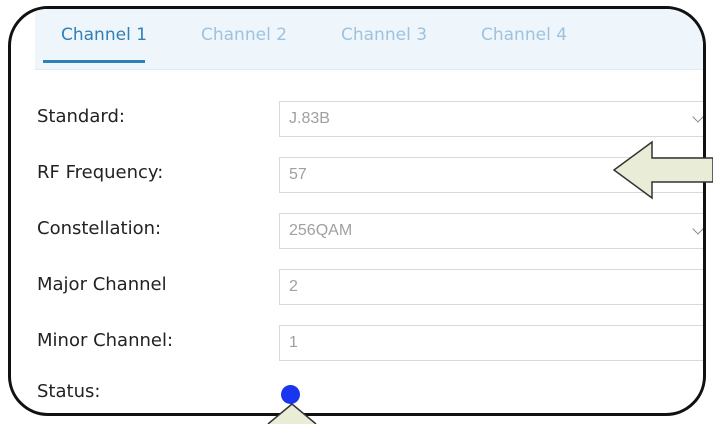 The image size is (713, 424). I want to click on left-arrow-icon, so click(662, 170).